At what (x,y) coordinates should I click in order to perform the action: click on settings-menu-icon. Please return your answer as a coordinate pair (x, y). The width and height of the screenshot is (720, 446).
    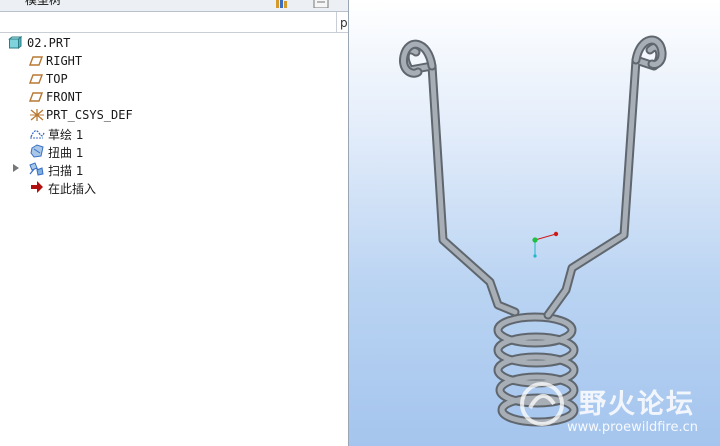
    Looking at the image, I should click on (321, 5).